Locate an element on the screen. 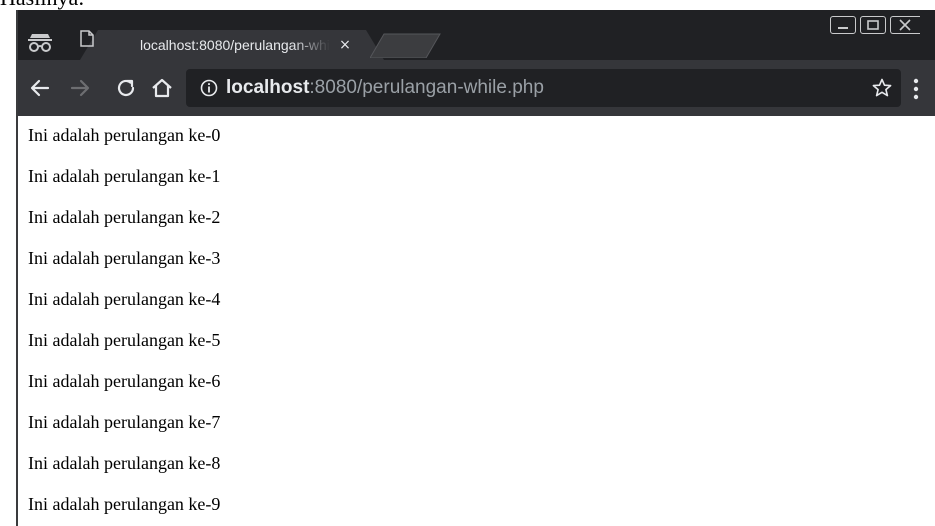  kebab-menu-icon is located at coordinates (916, 89).